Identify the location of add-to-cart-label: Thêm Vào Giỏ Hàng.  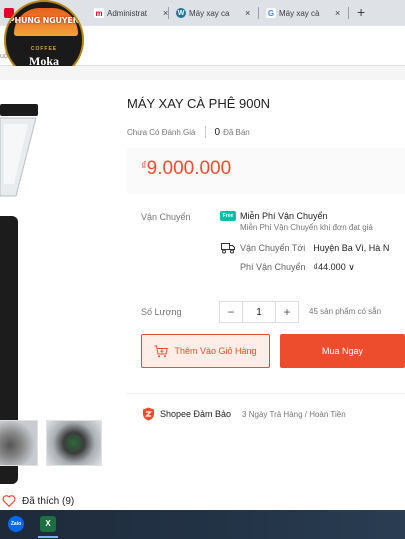
(215, 351).